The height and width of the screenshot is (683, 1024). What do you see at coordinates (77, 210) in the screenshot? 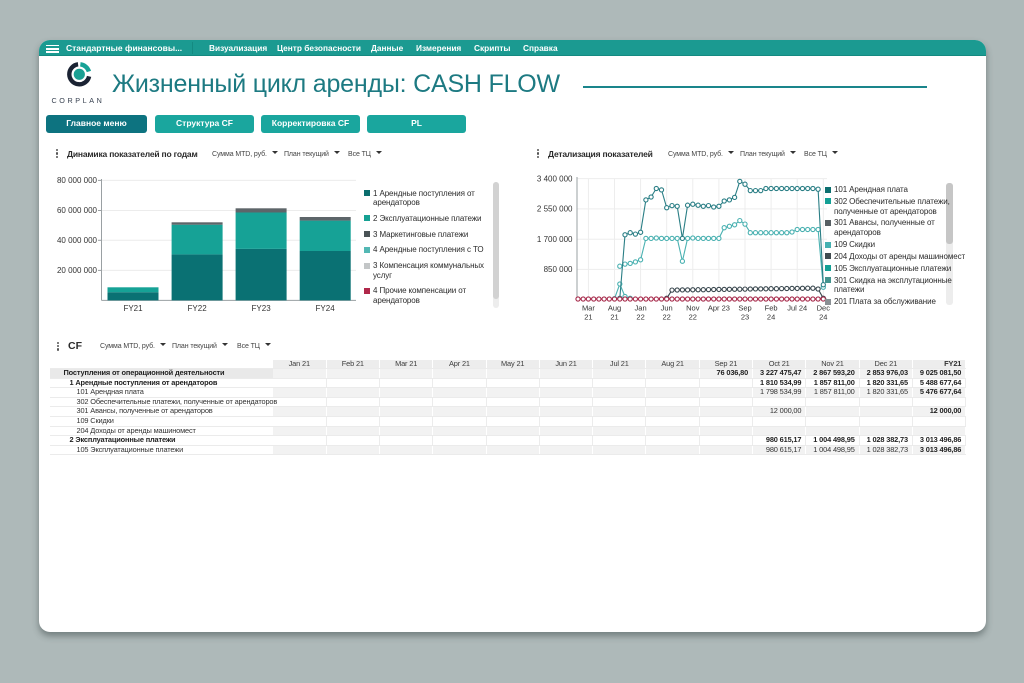
I see `svg-text: 60 000 000` at bounding box center [77, 210].